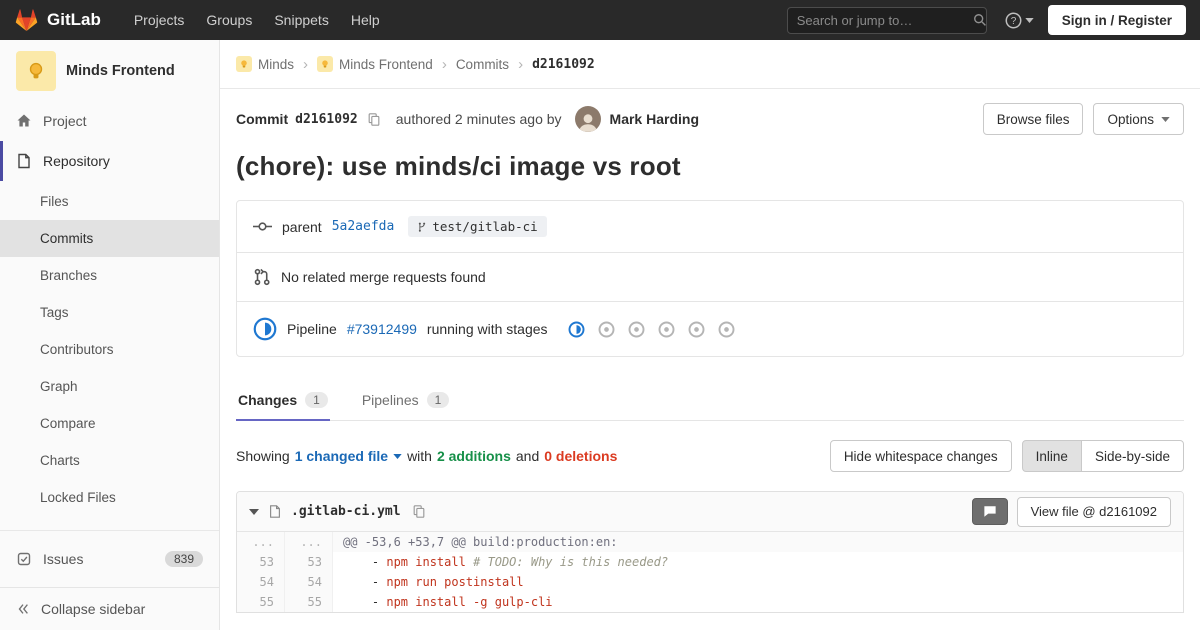  Describe the element at coordinates (93, 609) in the screenshot. I see `collapse-label: Collapse sidebar` at that location.